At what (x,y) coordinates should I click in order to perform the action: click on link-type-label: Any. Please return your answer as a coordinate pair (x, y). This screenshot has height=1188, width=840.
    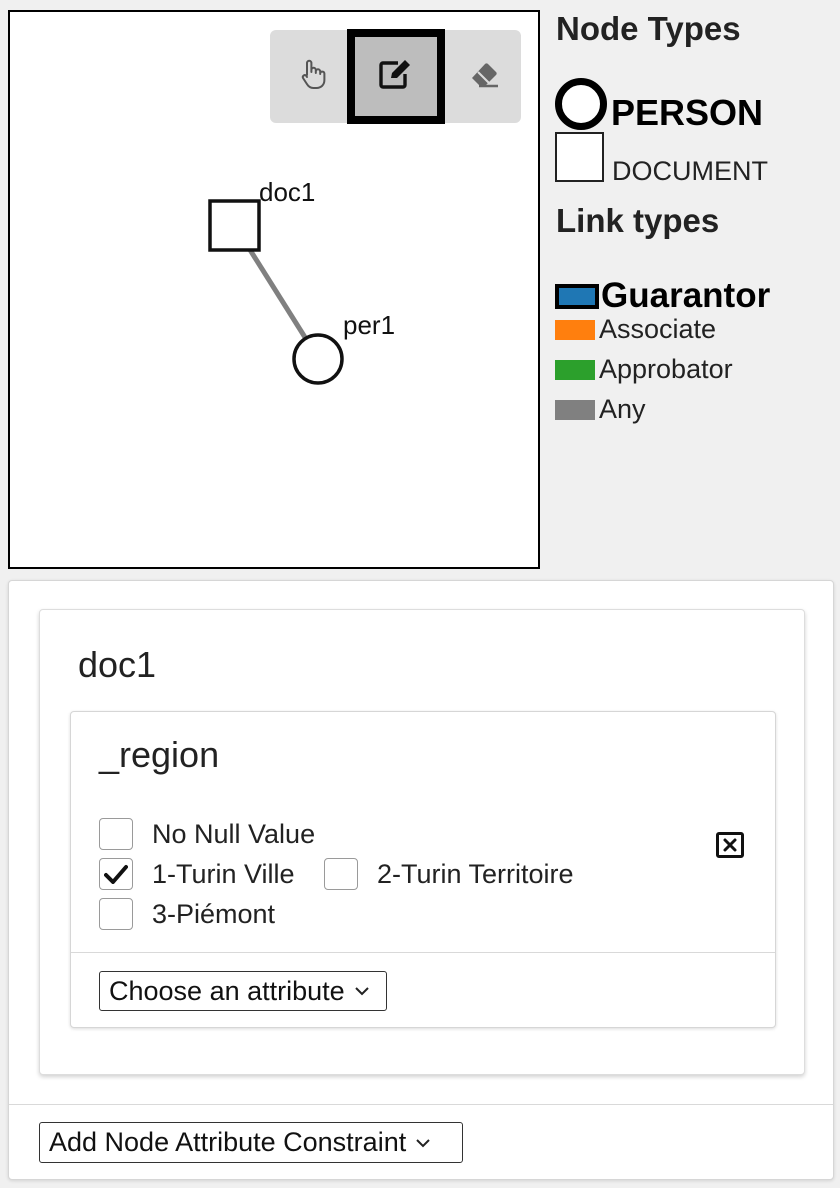
    Looking at the image, I should click on (622, 409).